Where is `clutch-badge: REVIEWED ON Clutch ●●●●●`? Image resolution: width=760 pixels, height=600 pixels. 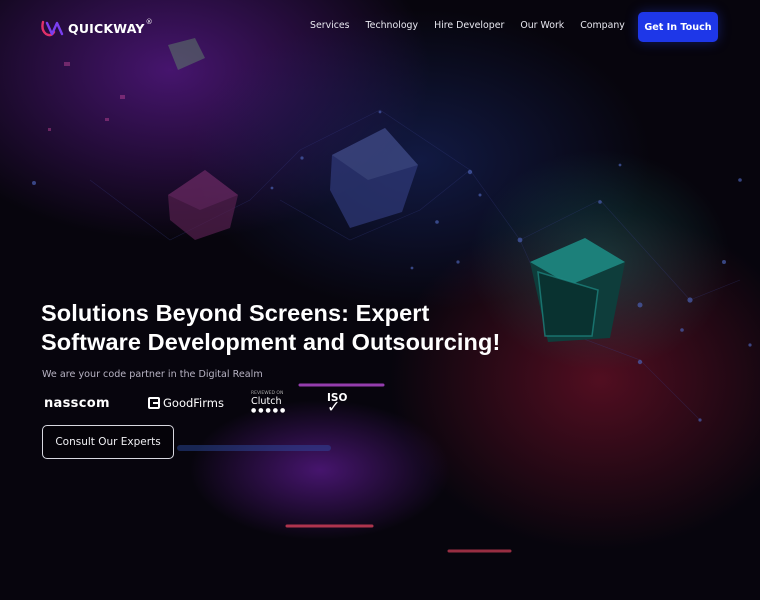 clutch-badge: REVIEWED ON Clutch ●●●●● is located at coordinates (269, 403).